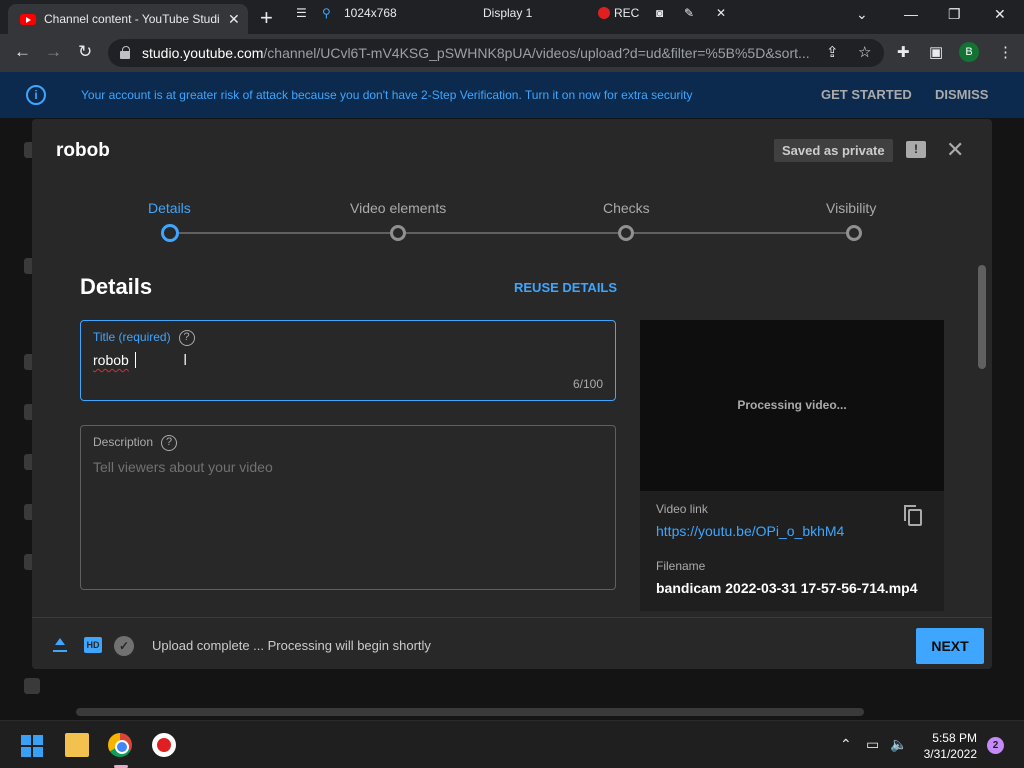 The width and height of the screenshot is (1024, 768). I want to click on lock-icon, so click(125, 52).